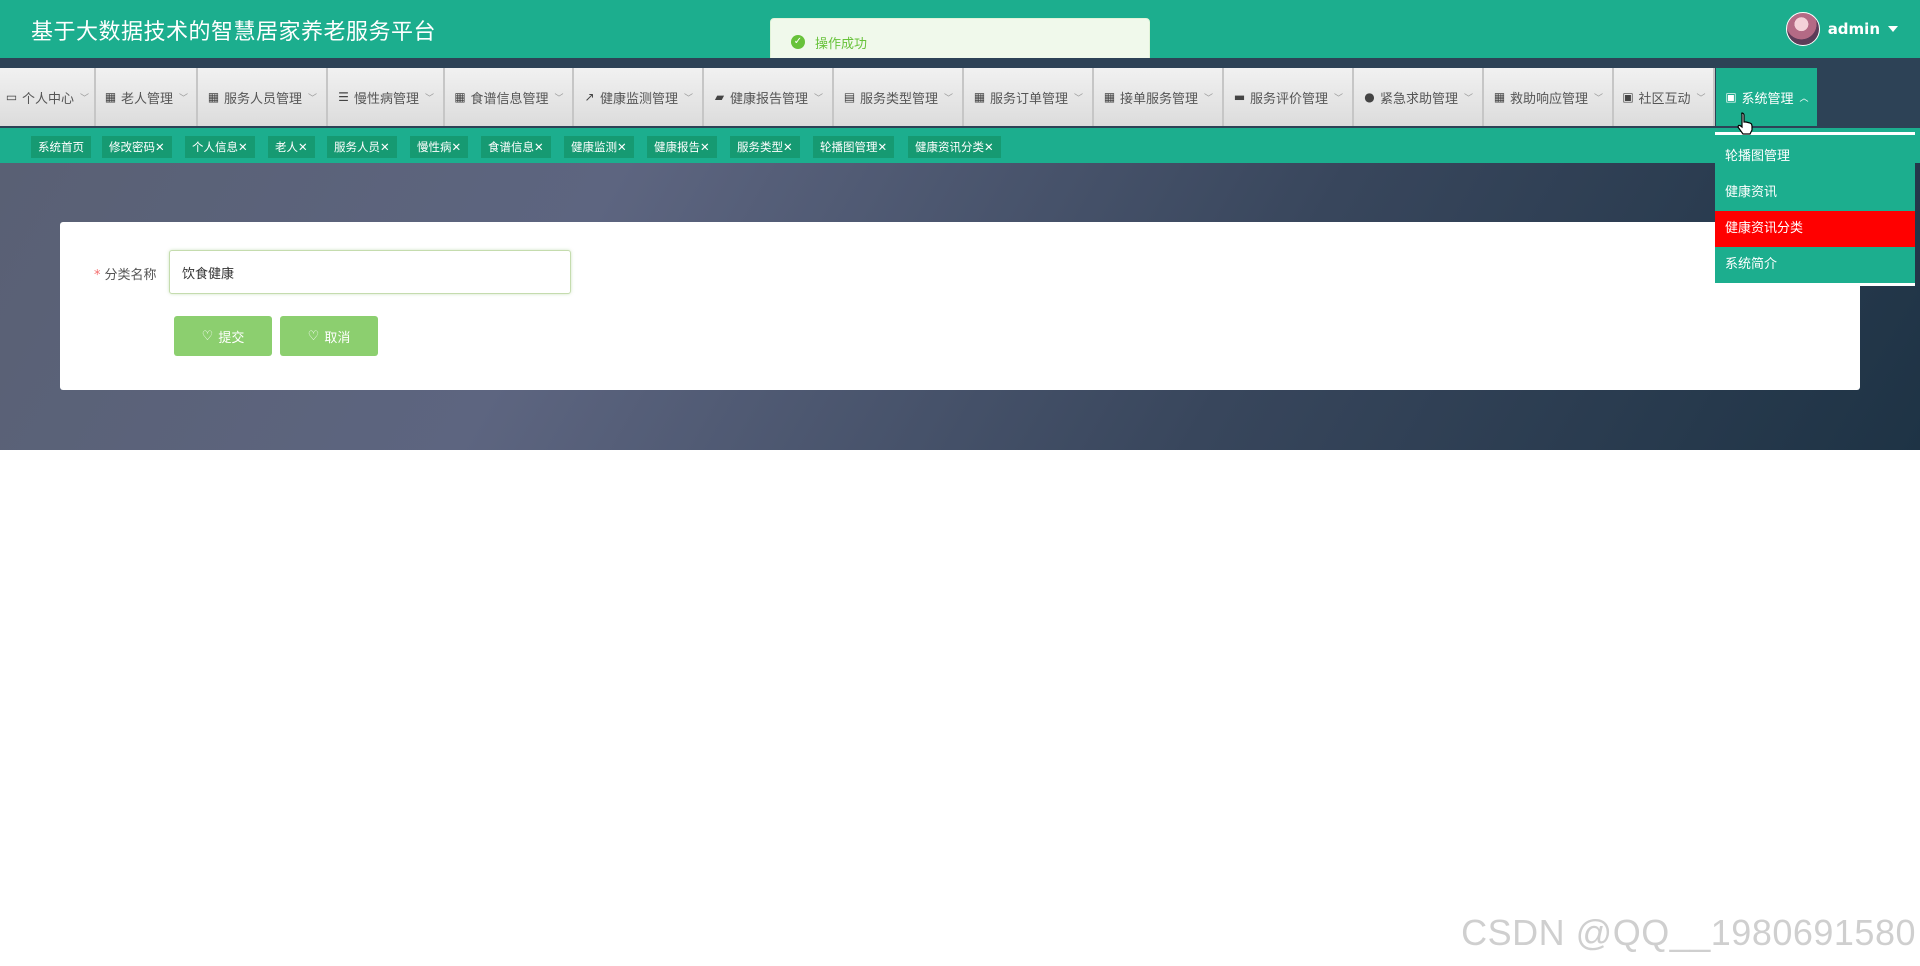 This screenshot has height=966, width=1920. I want to click on toast-message: 操作成功, so click(841, 44).